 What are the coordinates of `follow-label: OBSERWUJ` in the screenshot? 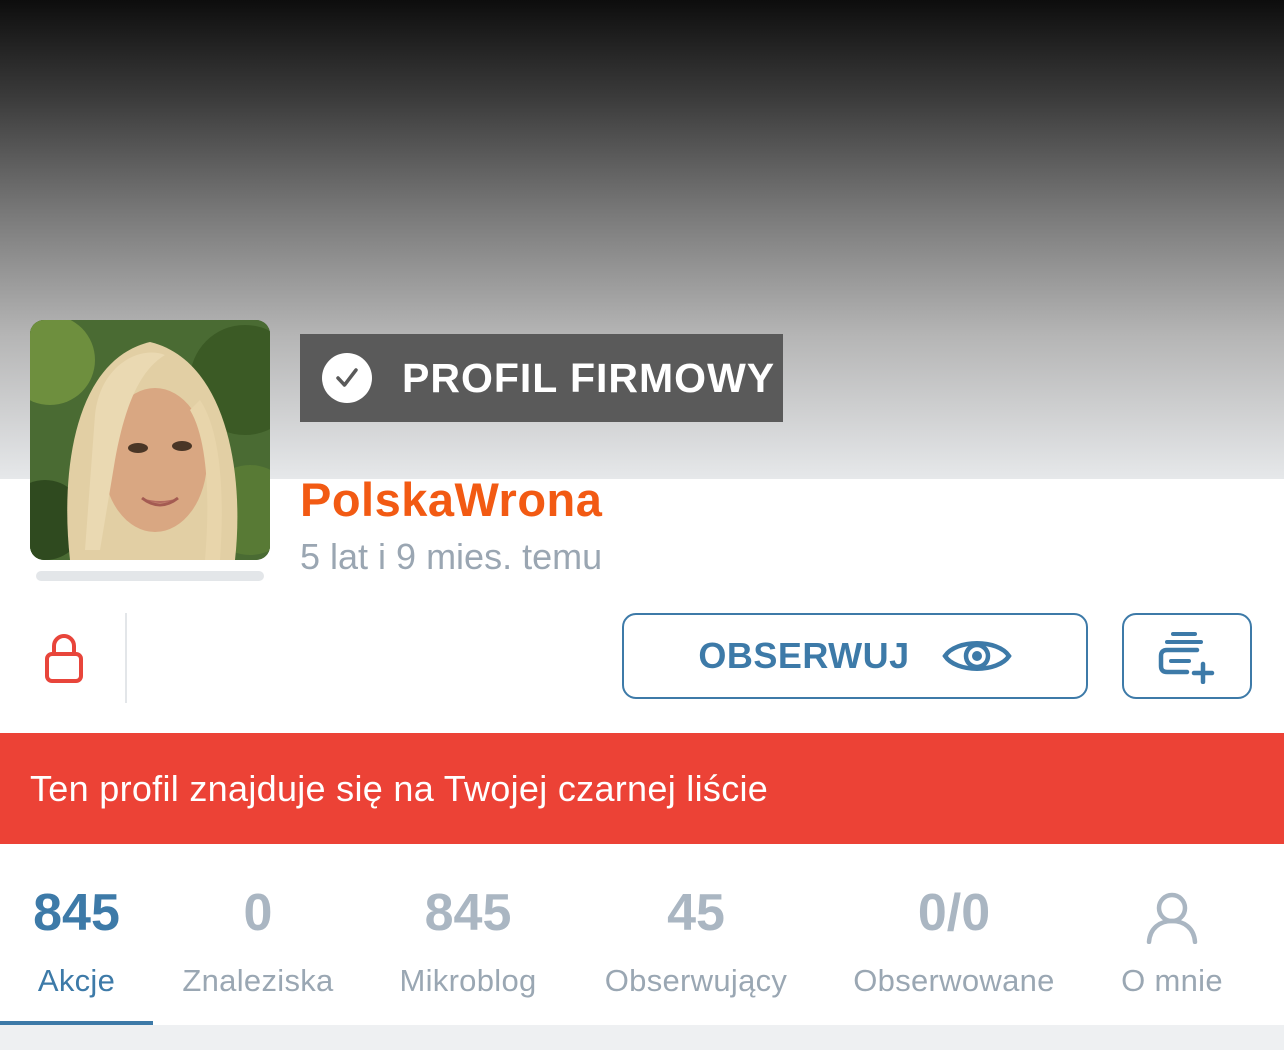 It's located at (804, 655).